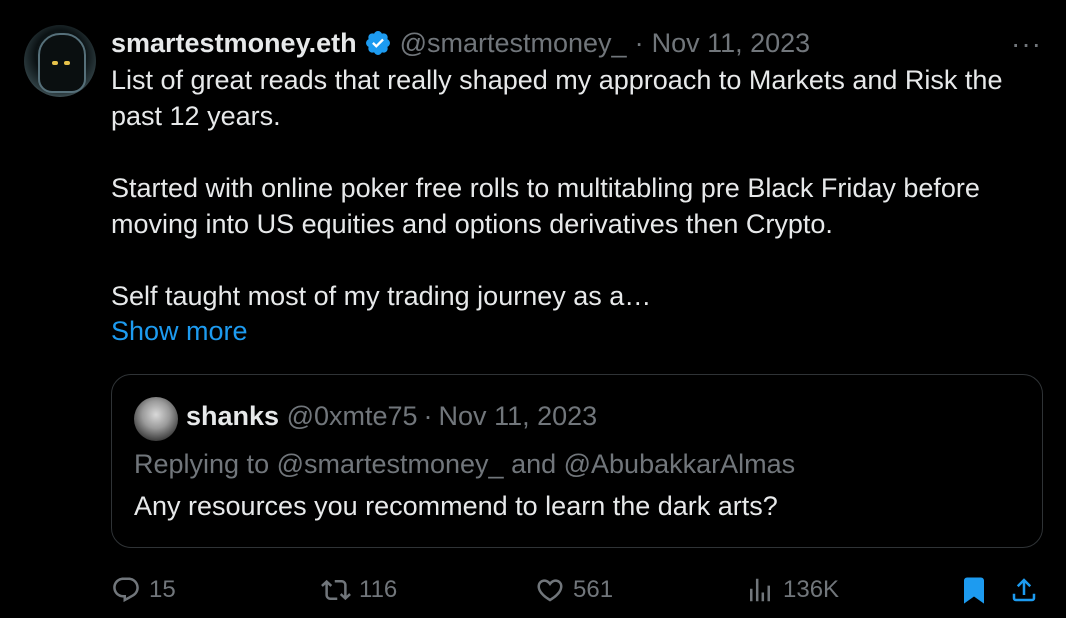  I want to click on reply-count: 15, so click(162, 589).